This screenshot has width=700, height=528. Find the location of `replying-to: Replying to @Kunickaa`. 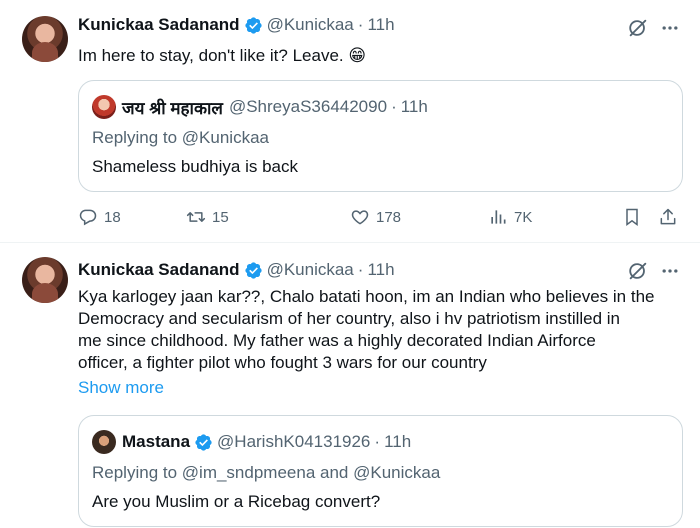

replying-to: Replying to @Kunickaa is located at coordinates (180, 138).